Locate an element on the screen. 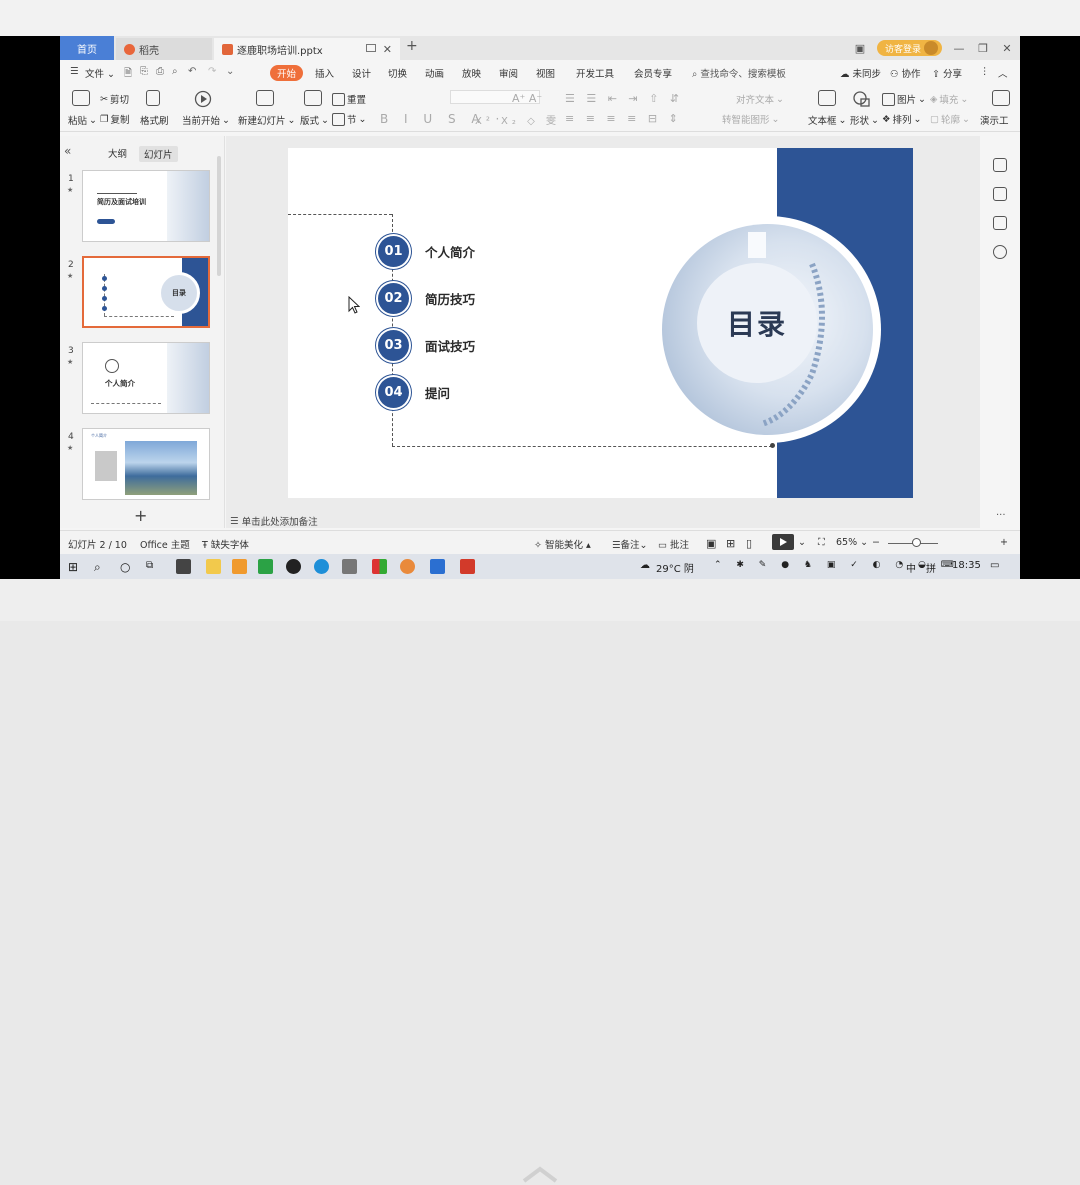  tab-home: 首页 is located at coordinates (87, 48).